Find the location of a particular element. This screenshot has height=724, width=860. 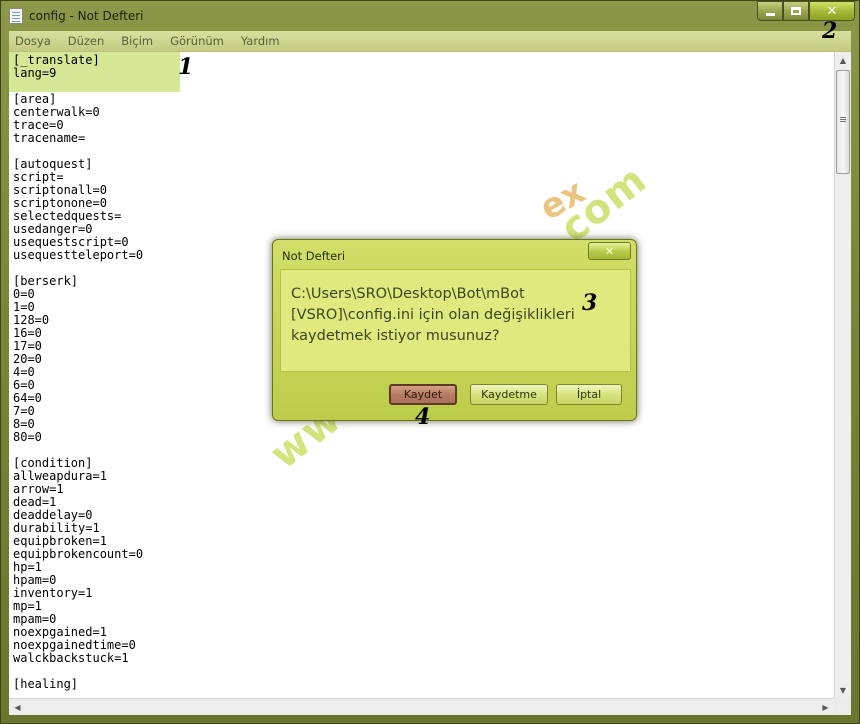

editor-line: mp=1 is located at coordinates (27, 606).